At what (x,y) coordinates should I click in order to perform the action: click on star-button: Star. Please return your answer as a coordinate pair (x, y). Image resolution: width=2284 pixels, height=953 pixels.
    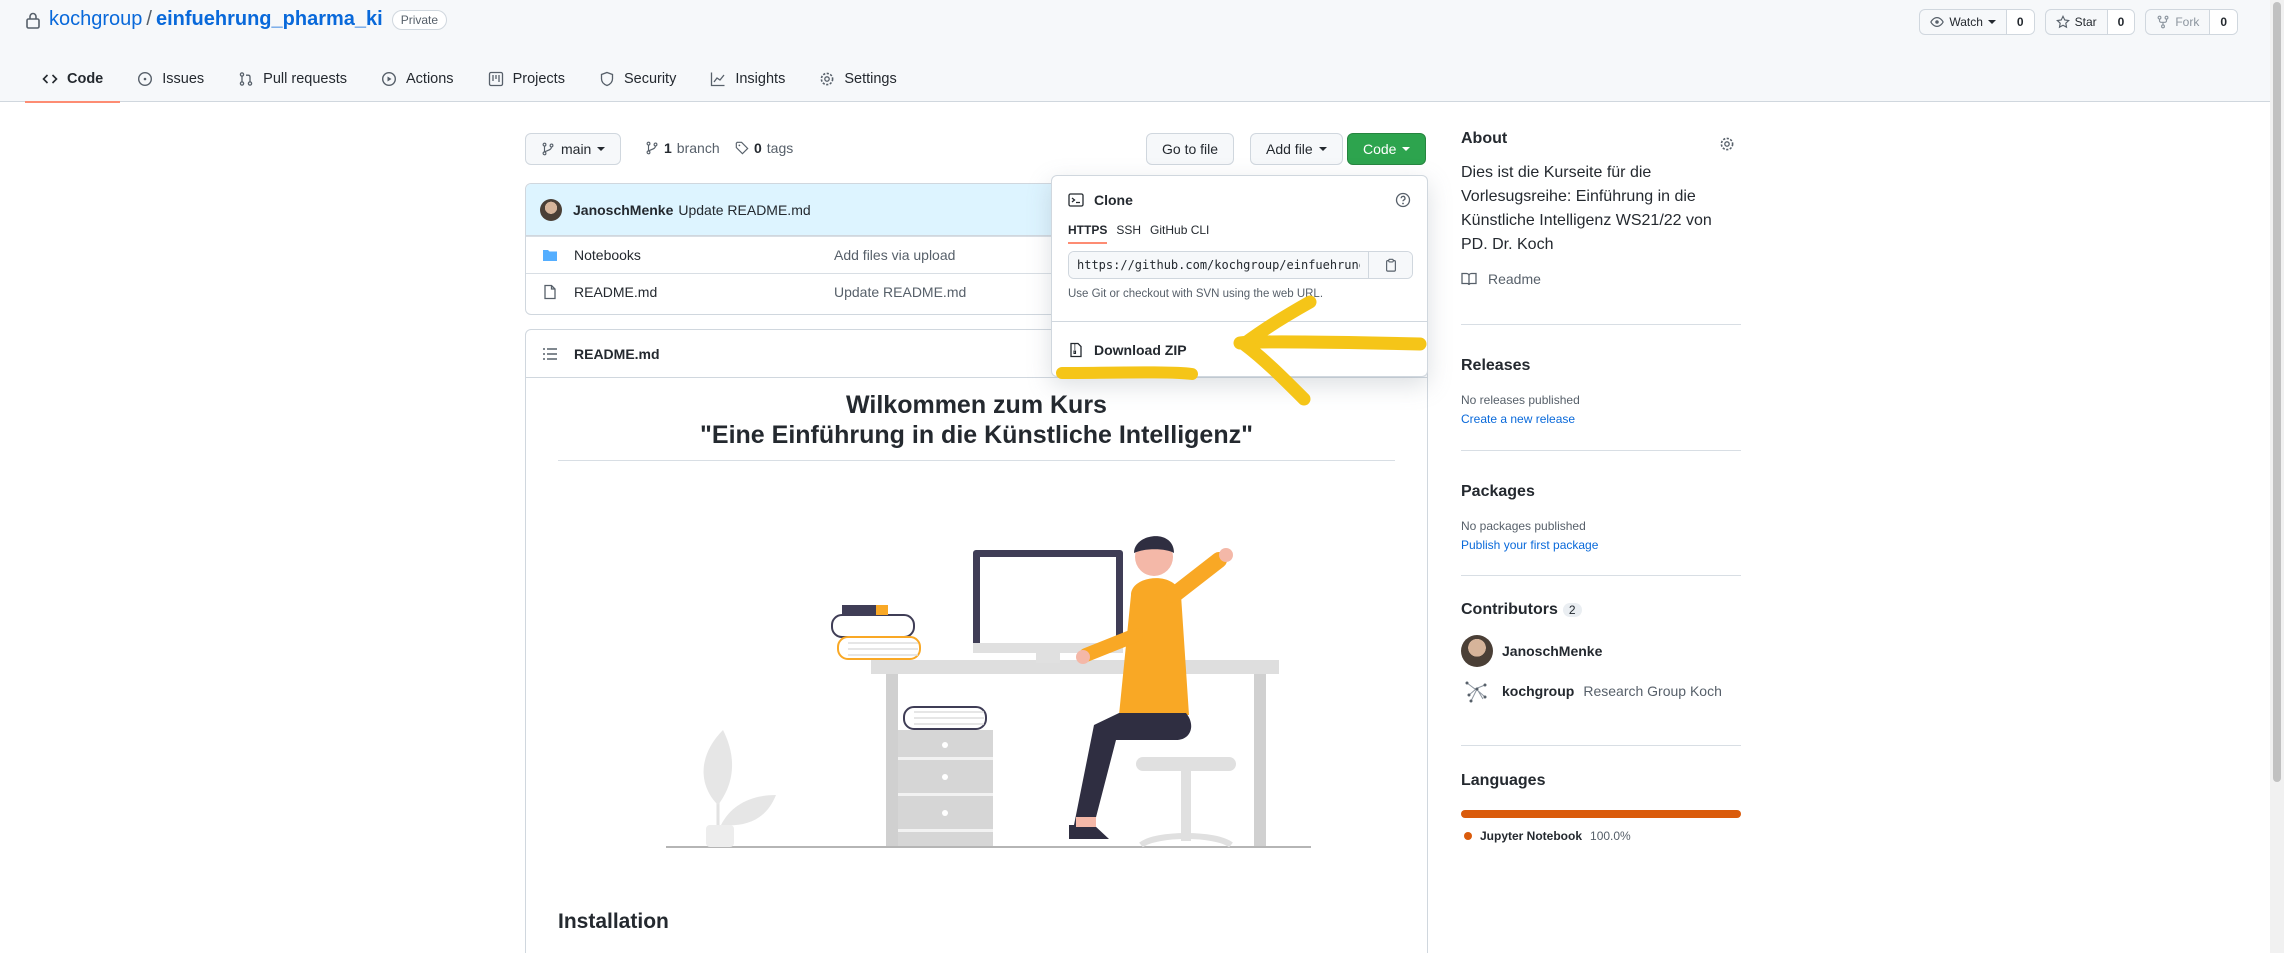
    Looking at the image, I should click on (2077, 22).